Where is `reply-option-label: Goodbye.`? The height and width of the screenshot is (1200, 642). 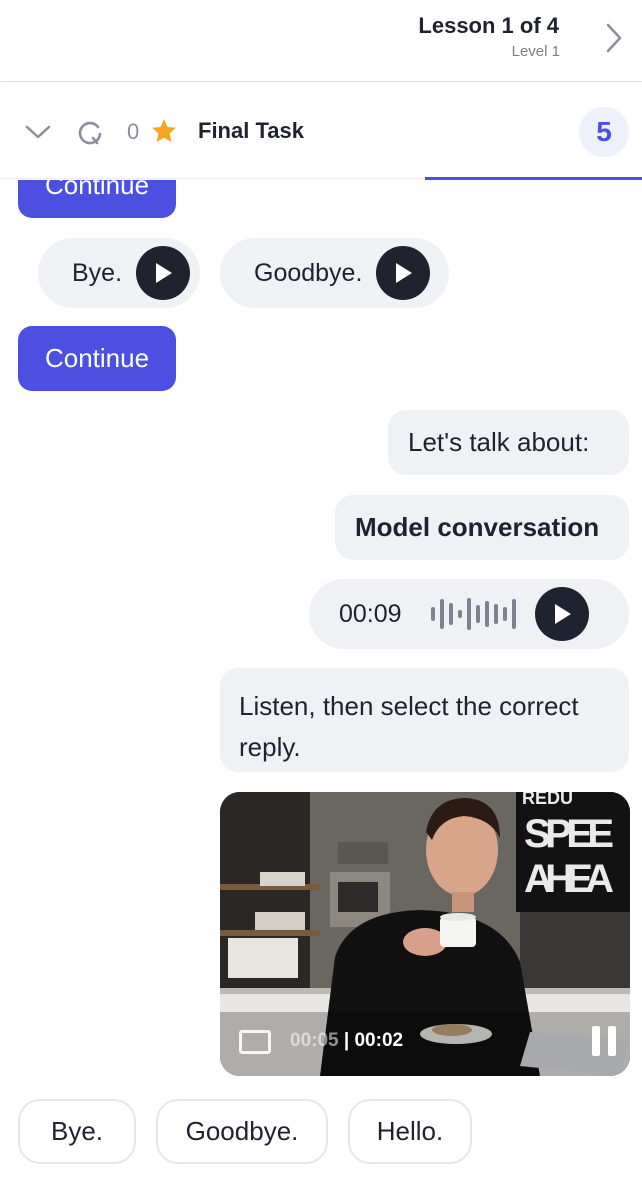 reply-option-label: Goodbye. is located at coordinates (242, 1131).